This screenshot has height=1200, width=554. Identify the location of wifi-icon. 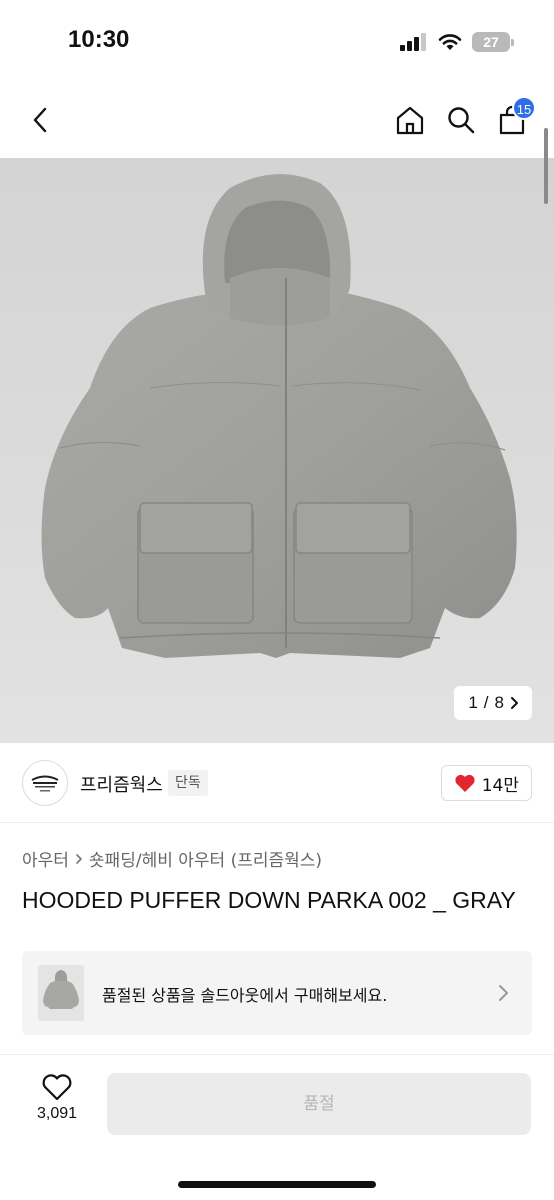
(450, 42).